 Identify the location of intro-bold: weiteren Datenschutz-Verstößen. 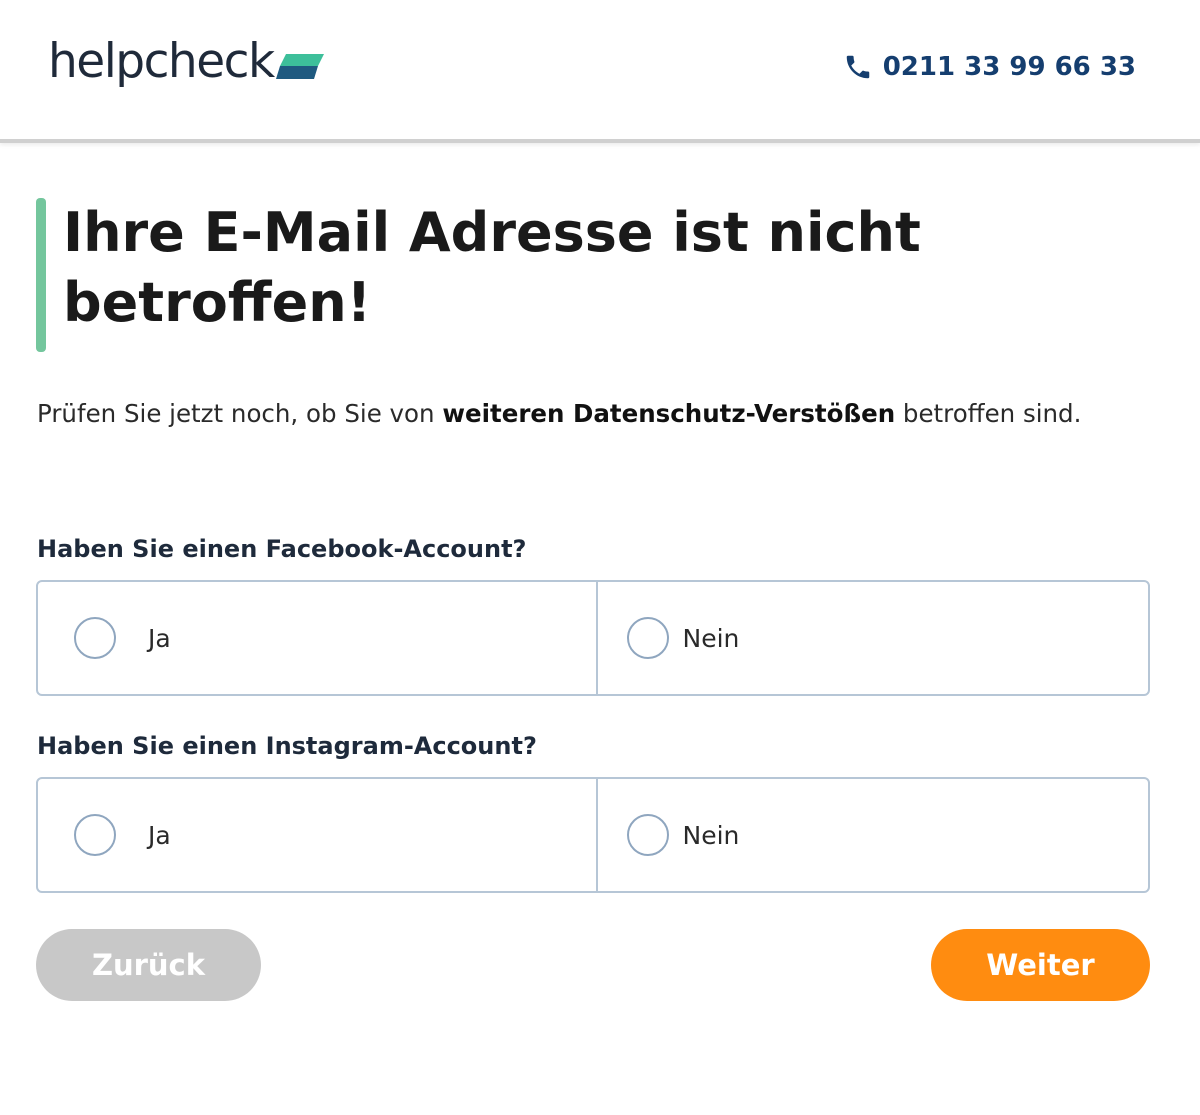
(669, 413).